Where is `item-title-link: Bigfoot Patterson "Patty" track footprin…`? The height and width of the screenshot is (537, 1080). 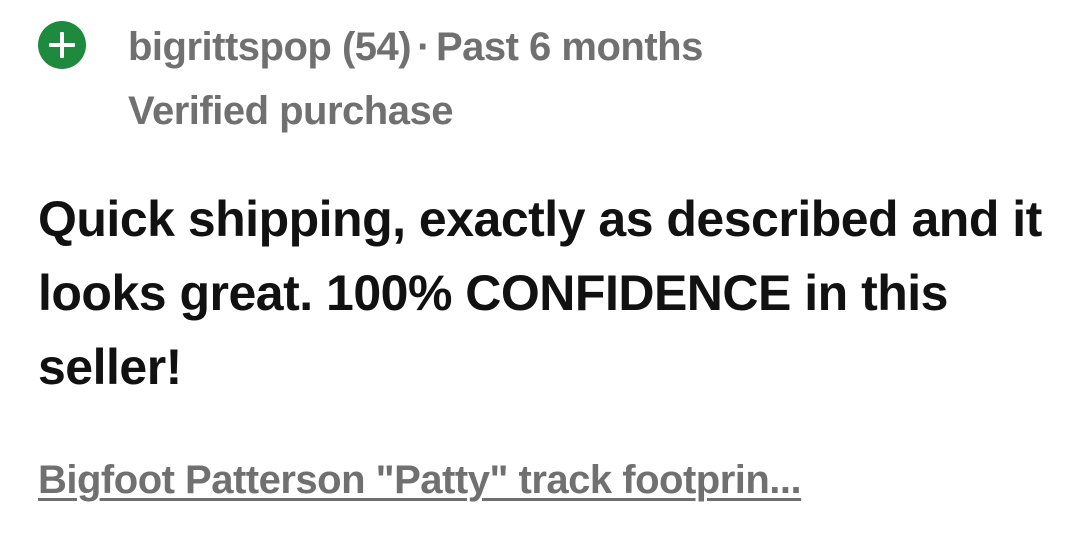
item-title-link: Bigfoot Patterson "Patty" track footprin… is located at coordinates (420, 480).